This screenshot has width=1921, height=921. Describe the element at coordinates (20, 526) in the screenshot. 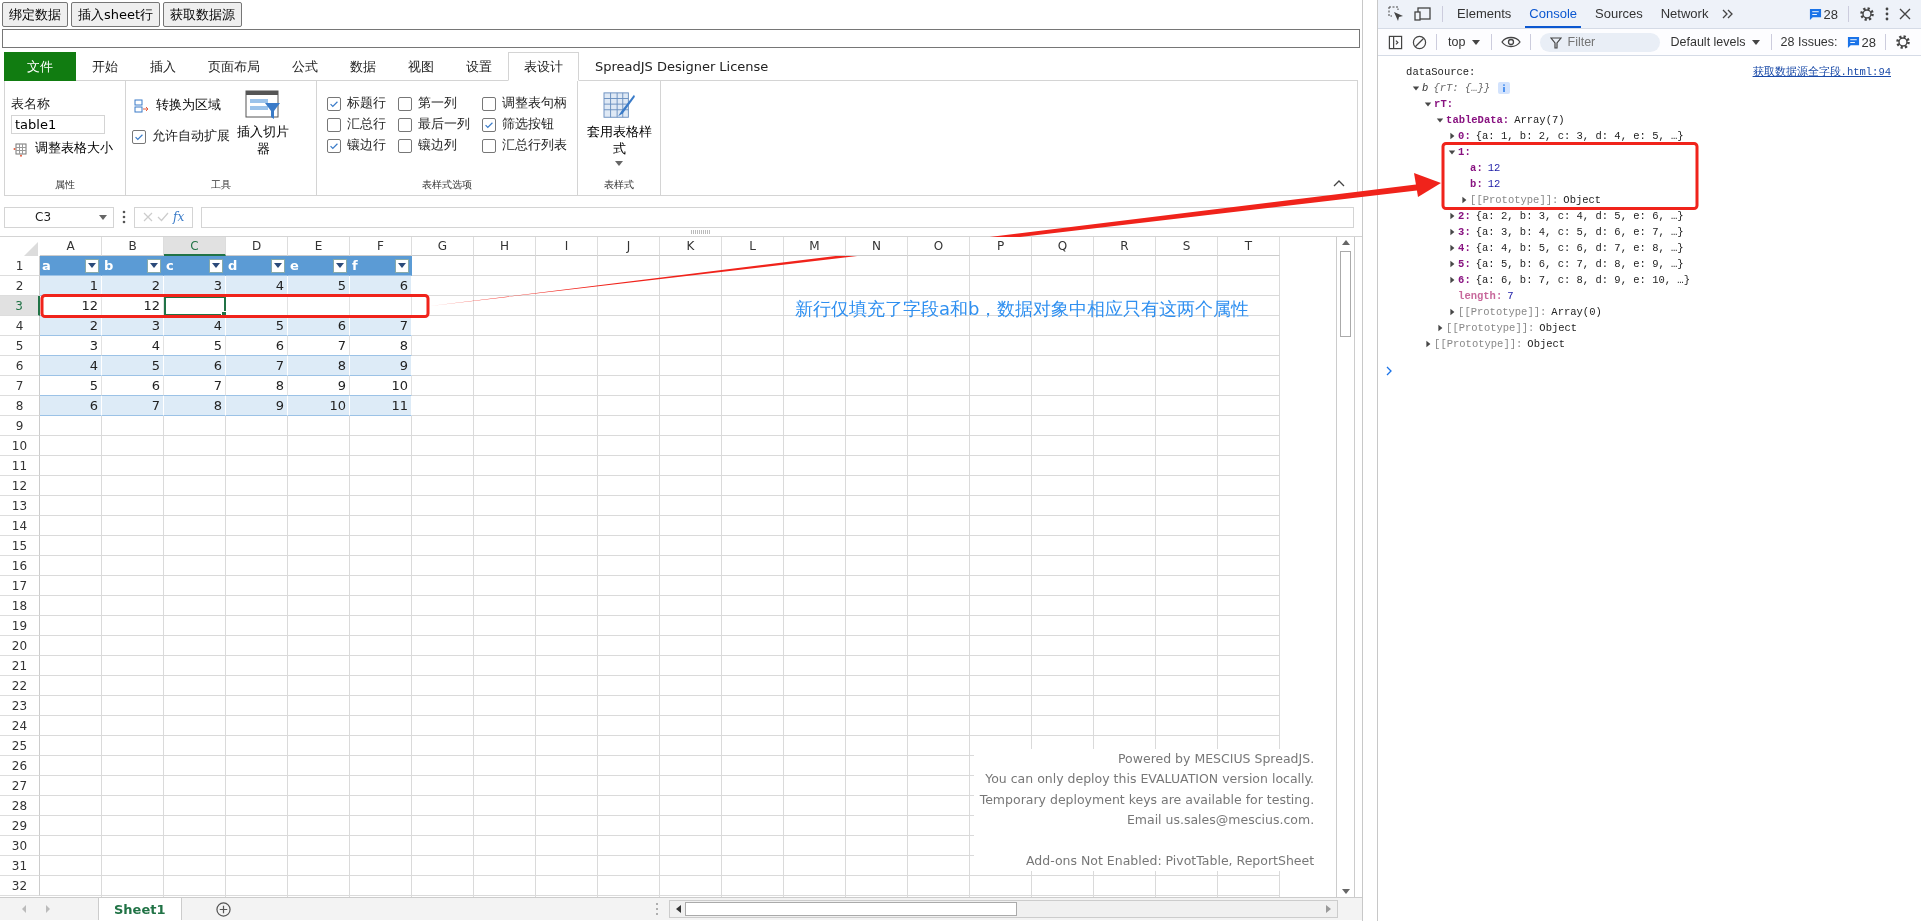

I see `row-header: 14` at that location.